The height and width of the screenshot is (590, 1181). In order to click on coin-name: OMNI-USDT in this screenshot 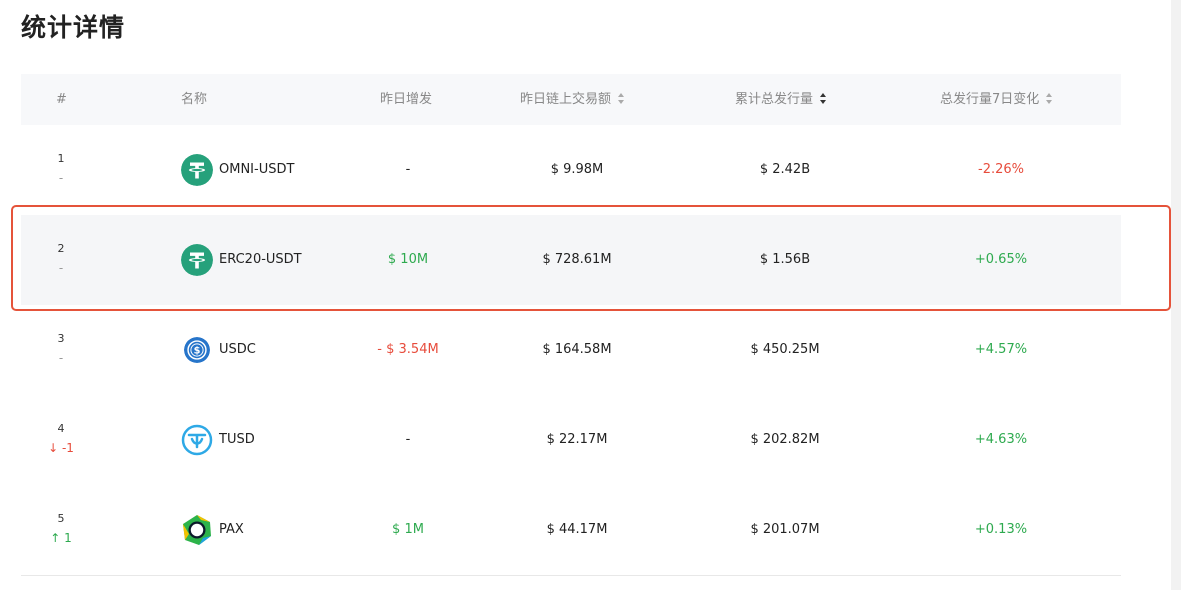, I will do `click(256, 169)`.